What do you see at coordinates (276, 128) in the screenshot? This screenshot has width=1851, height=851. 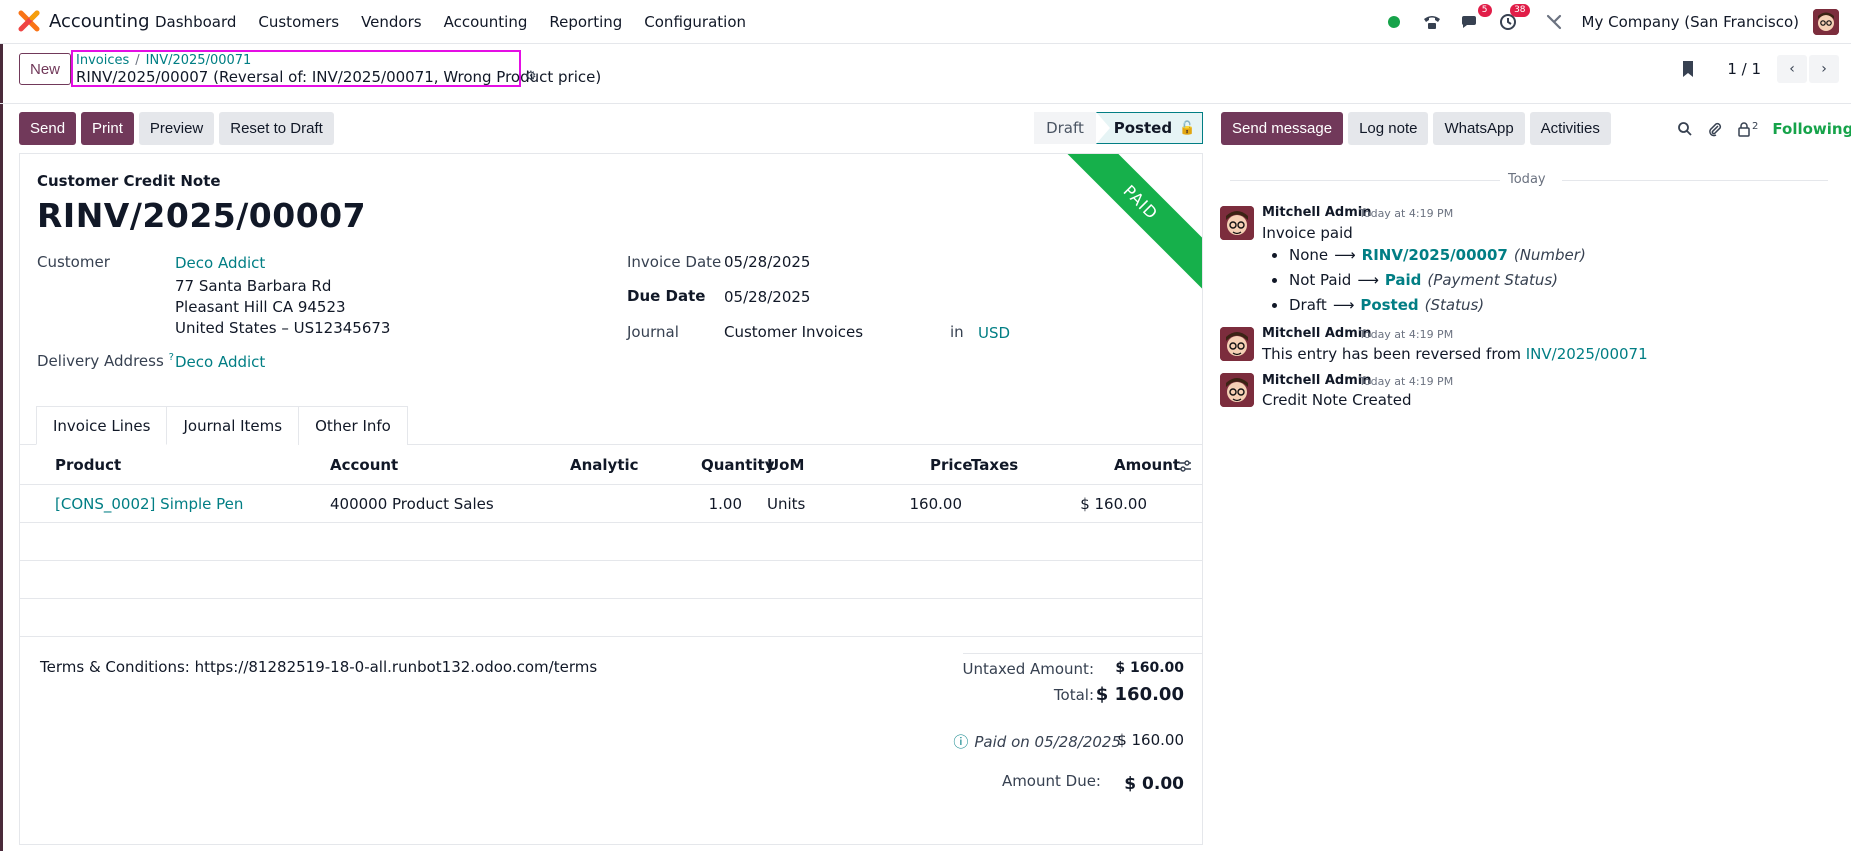 I see `reset-to-draft-button: Reset to Draft` at bounding box center [276, 128].